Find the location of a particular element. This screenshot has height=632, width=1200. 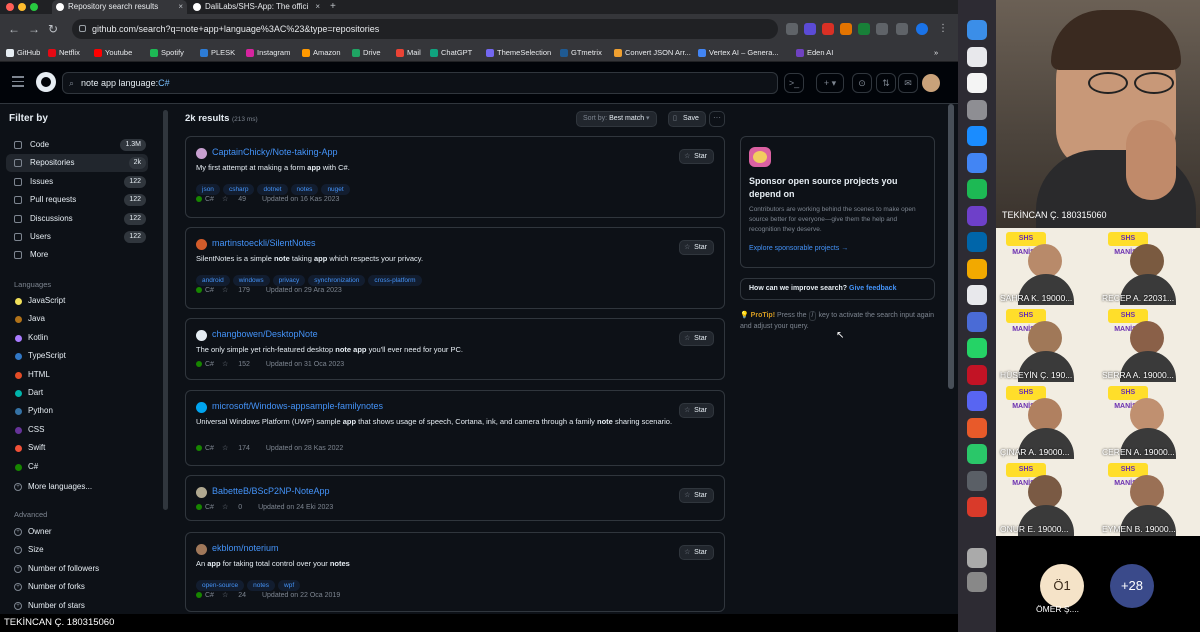

repo-name-link: BabetteB/BScP2NP-NoteApp is located at coordinates (271, 491).